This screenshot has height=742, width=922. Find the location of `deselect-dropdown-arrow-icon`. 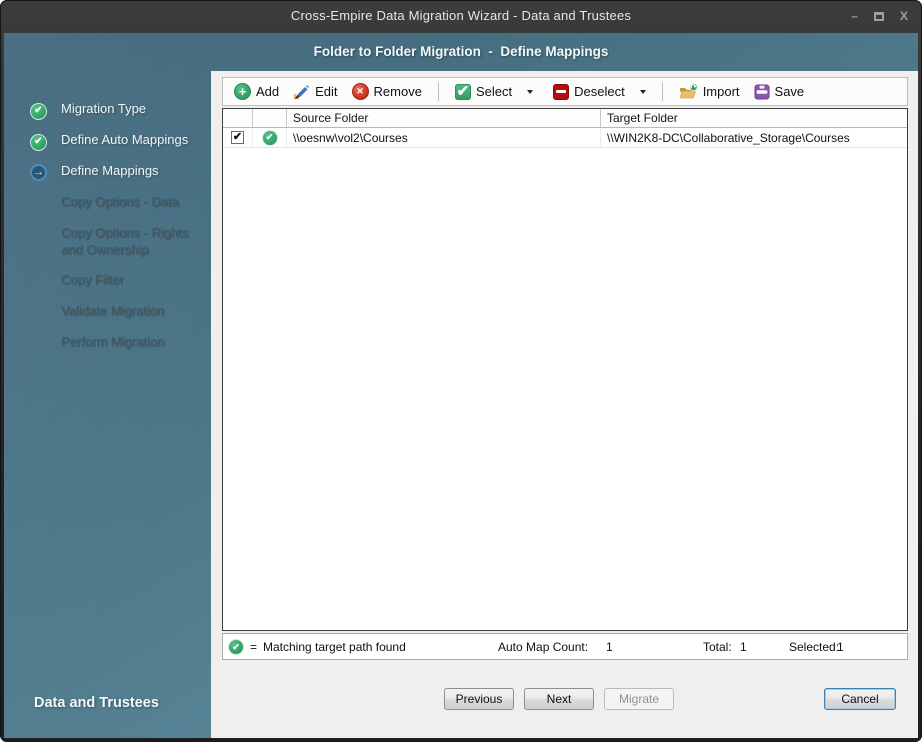

deselect-dropdown-arrow-icon is located at coordinates (642, 91).